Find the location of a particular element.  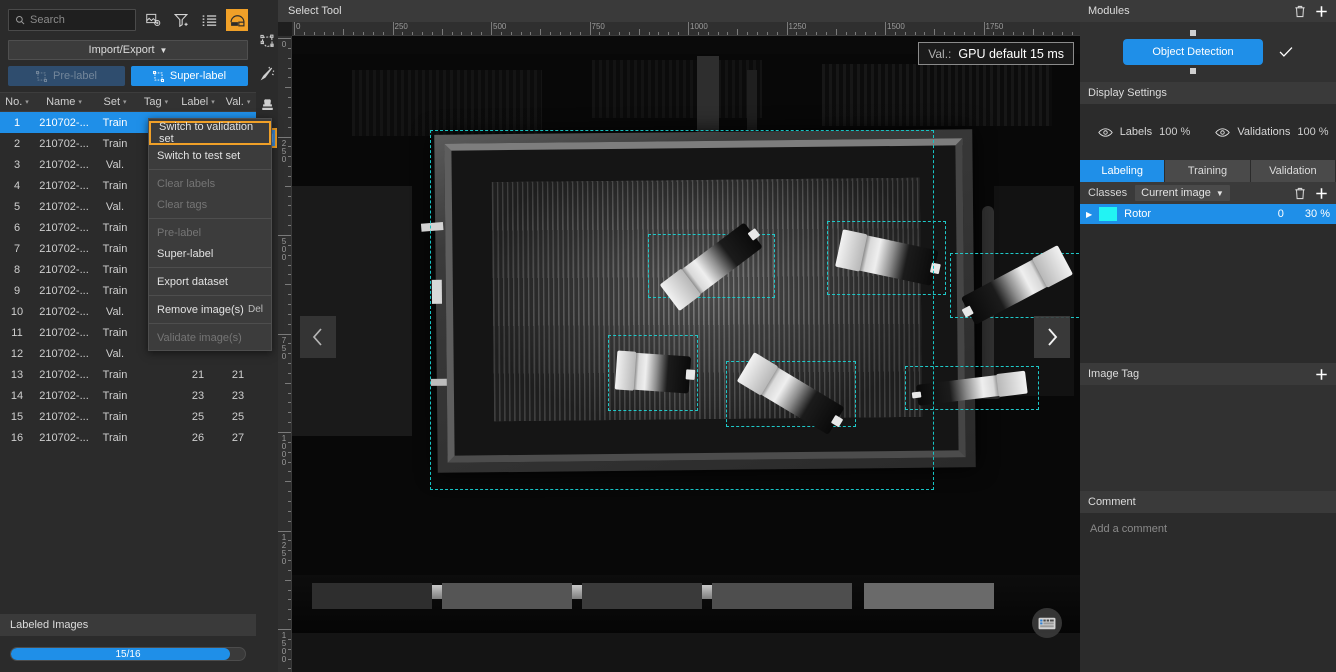

keyboard-shortcuts-icon is located at coordinates (1047, 623).